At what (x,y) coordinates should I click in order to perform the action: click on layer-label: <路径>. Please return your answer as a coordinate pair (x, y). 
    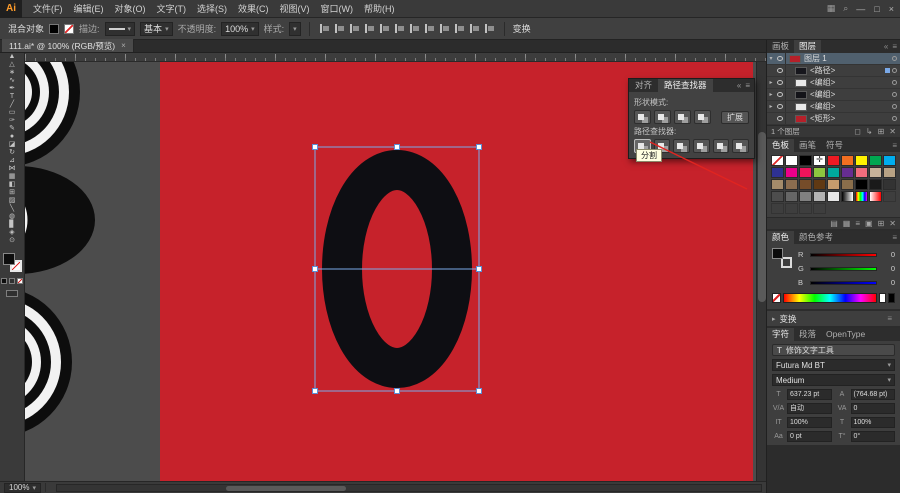
    Looking at the image, I should click on (846, 70).